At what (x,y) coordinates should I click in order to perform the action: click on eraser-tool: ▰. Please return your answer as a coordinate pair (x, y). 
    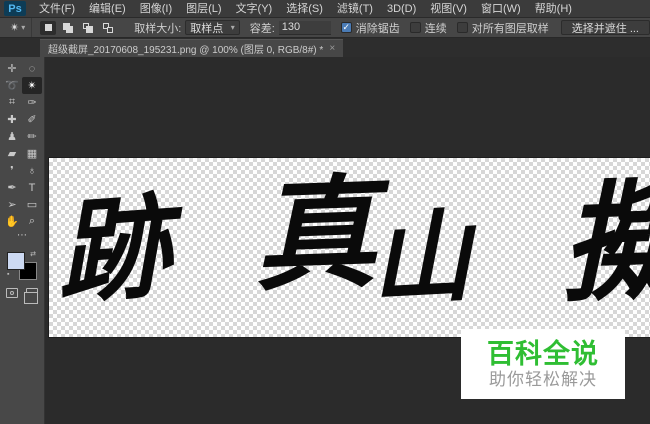
    Looking at the image, I should click on (12, 153).